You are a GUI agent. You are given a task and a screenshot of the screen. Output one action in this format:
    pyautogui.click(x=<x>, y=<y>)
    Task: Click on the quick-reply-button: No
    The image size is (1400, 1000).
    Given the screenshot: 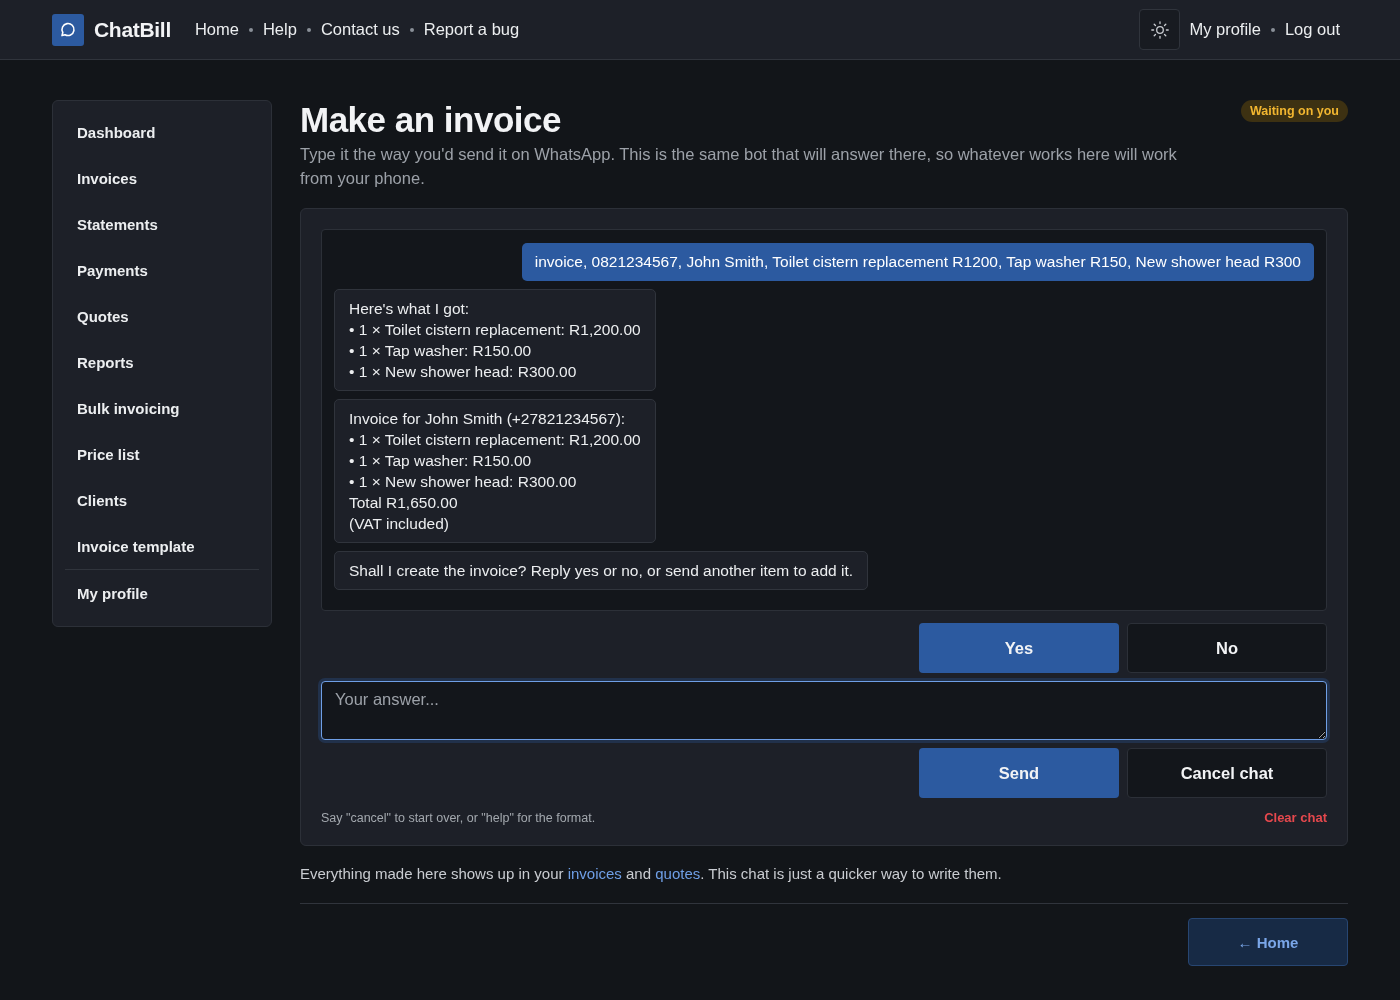 What is the action you would take?
    pyautogui.click(x=1227, y=648)
    